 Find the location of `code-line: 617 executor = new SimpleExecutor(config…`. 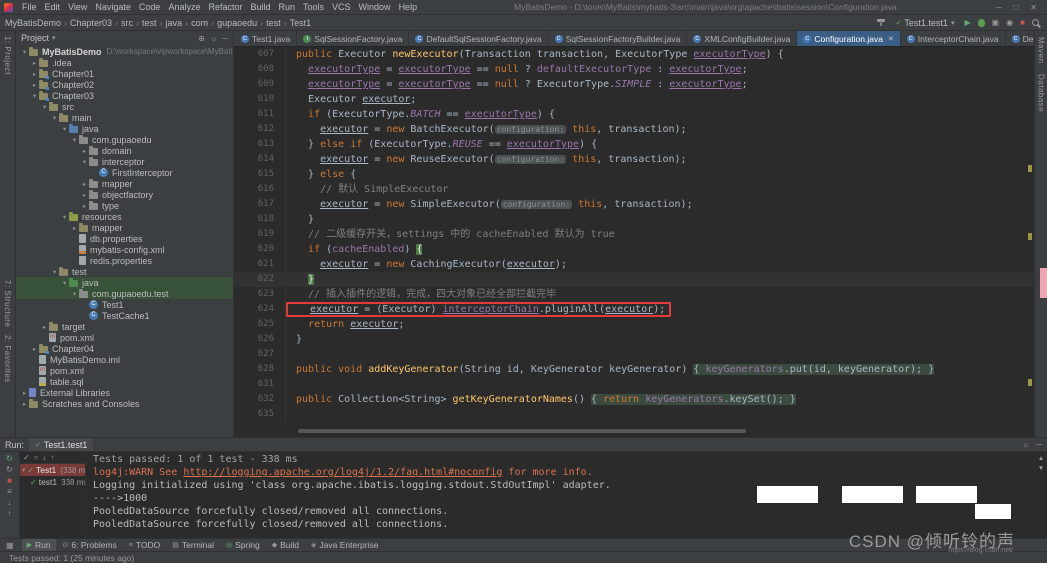

code-line: 617 executor = new SimpleExecutor(config… is located at coordinates (634, 204).